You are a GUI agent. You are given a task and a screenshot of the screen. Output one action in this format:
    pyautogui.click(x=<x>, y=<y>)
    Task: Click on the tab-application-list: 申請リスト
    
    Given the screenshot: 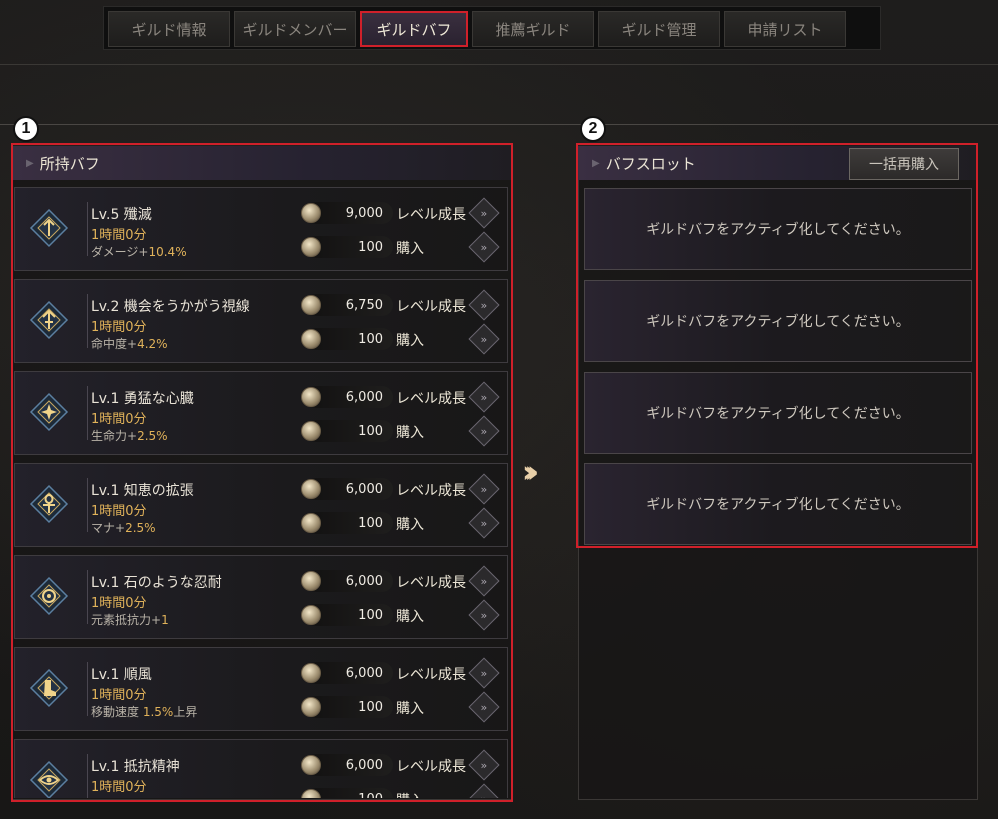 What is the action you would take?
    pyautogui.click(x=785, y=29)
    